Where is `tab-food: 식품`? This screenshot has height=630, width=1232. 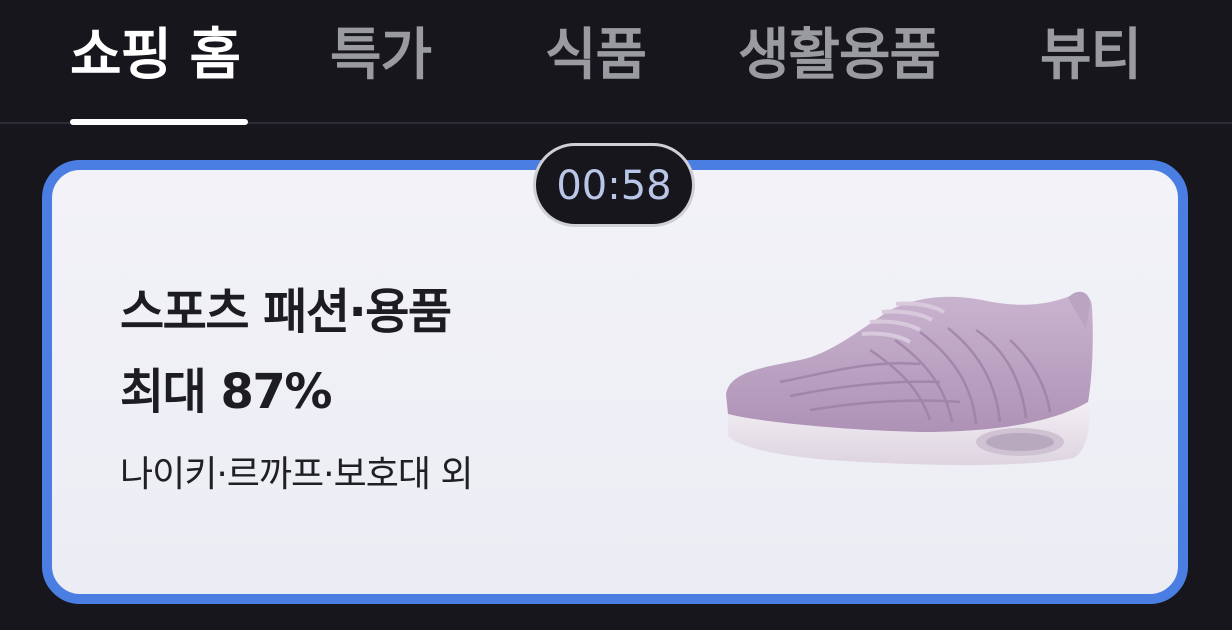 tab-food: 식품 is located at coordinates (596, 56).